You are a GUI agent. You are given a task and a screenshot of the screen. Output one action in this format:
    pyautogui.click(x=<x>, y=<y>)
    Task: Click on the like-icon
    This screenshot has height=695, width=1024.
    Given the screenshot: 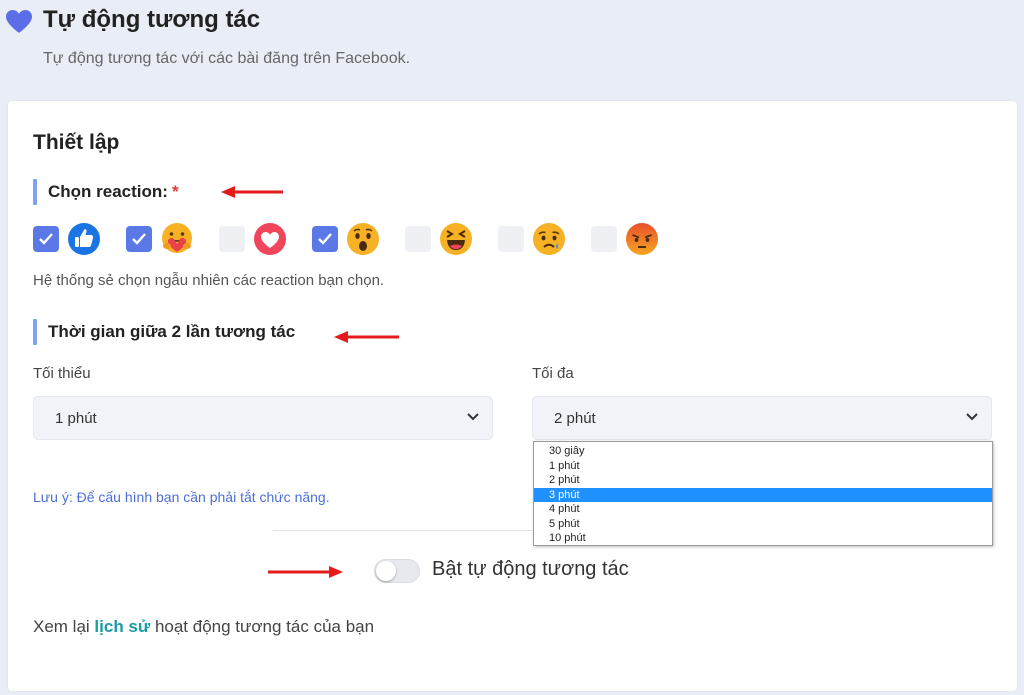 What is the action you would take?
    pyautogui.click(x=84, y=239)
    